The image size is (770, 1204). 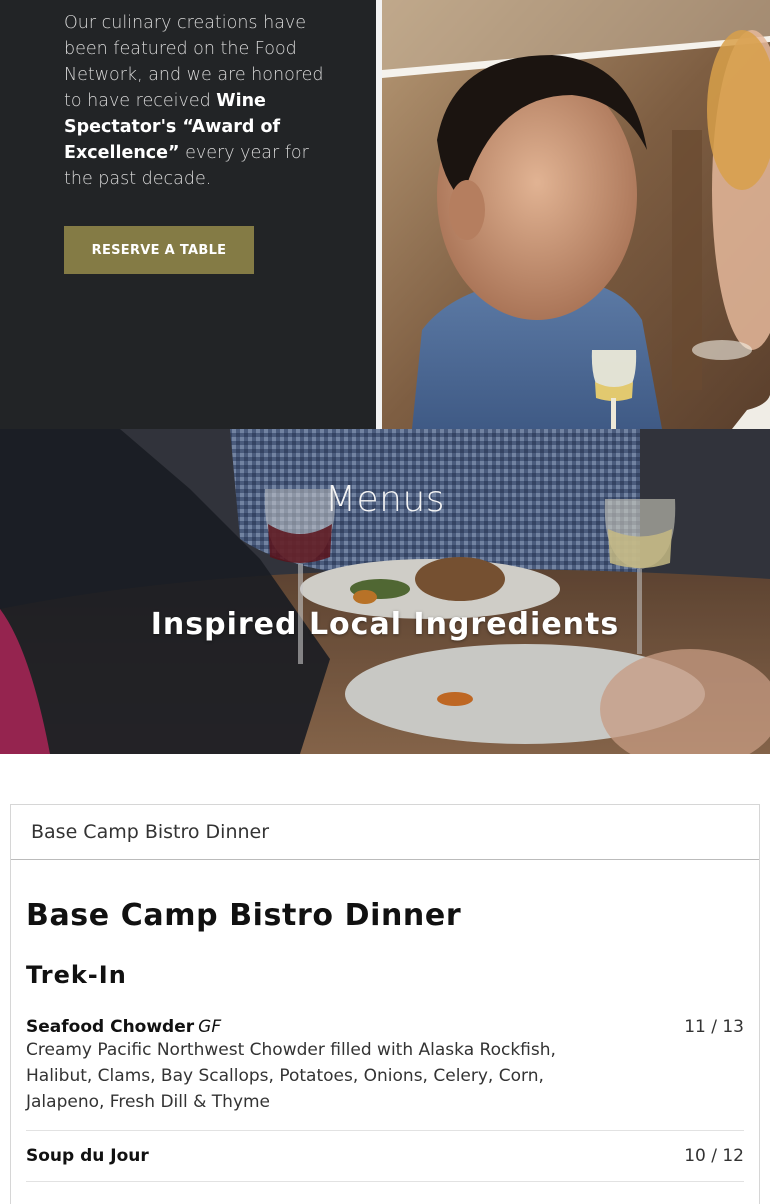 I want to click on tab-base-camp-bistro-dinner: Base Camp Bistro Dinner, so click(x=150, y=832).